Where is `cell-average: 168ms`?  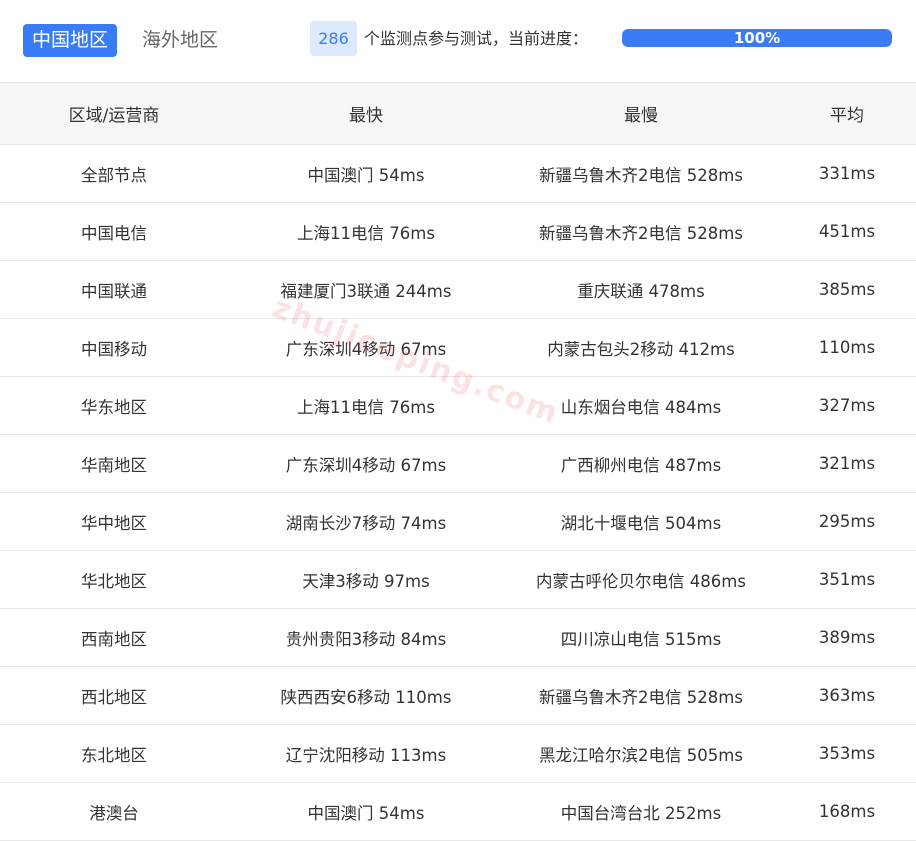
cell-average: 168ms is located at coordinates (847, 811).